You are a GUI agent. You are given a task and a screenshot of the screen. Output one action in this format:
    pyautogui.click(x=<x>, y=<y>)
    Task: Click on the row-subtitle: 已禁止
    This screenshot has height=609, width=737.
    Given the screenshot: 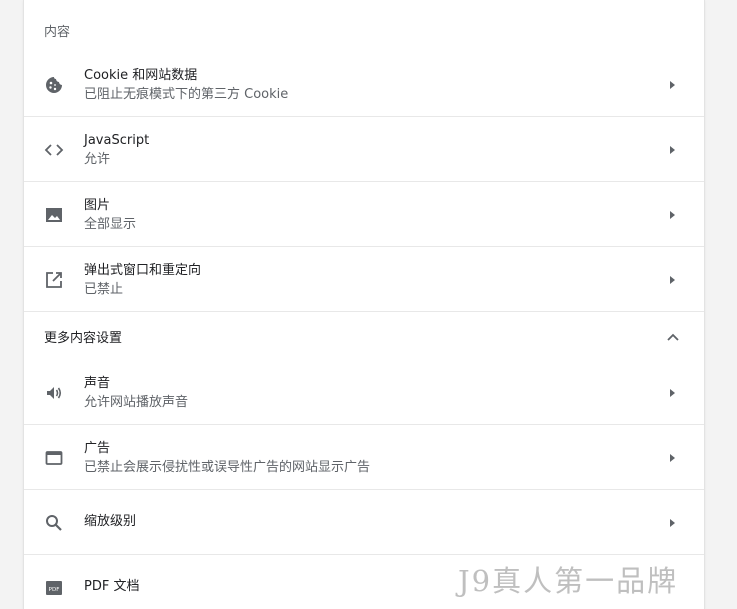 What is the action you would take?
    pyautogui.click(x=104, y=289)
    